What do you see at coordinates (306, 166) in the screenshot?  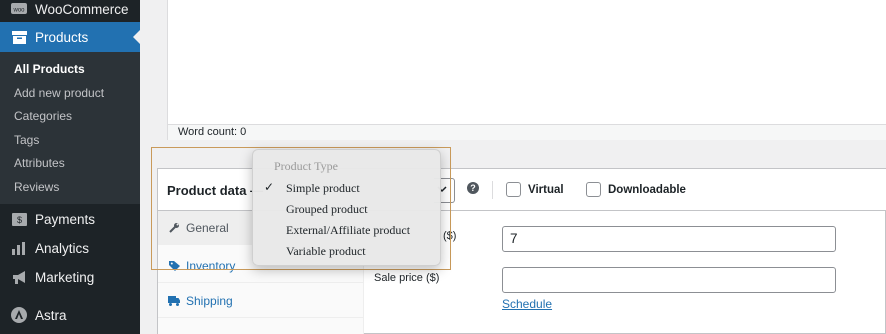 I see `dropdown-header: Product Type` at bounding box center [306, 166].